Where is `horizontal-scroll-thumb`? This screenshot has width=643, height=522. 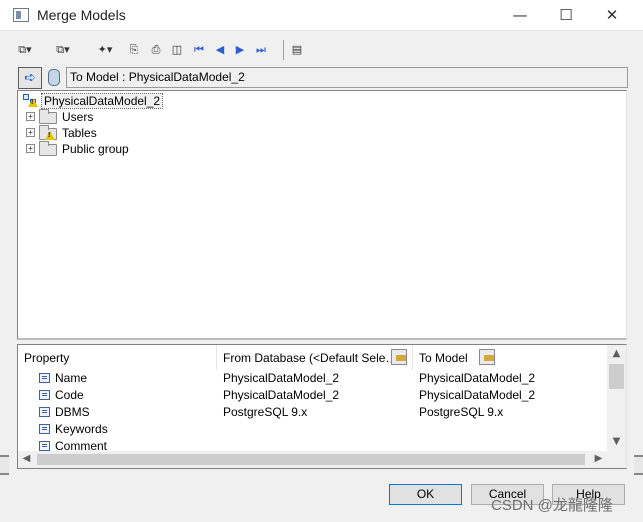 horizontal-scroll-thumb is located at coordinates (311, 459).